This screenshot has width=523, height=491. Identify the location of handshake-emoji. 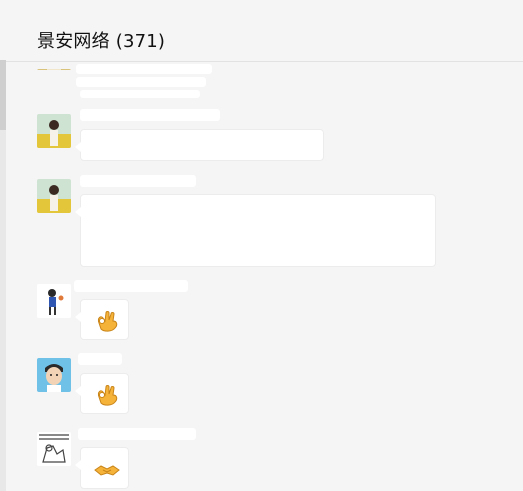
(107, 470).